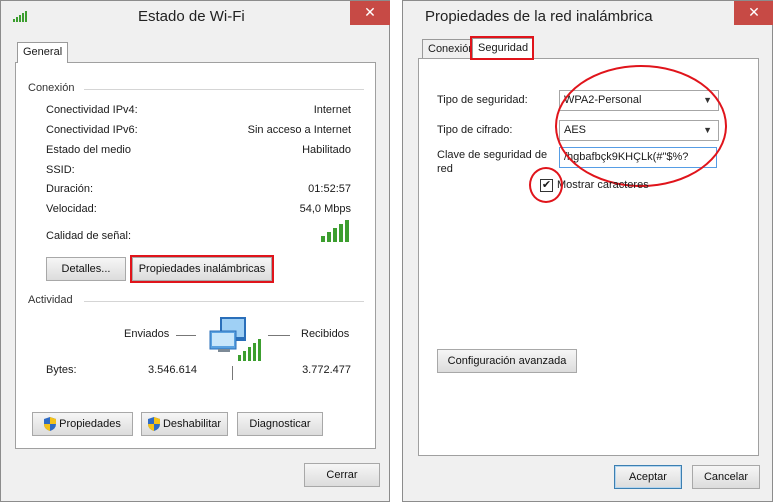 This screenshot has width=773, height=502. Describe the element at coordinates (89, 236) in the screenshot. I see `signal-quality-label: Calidad de señal:` at that location.